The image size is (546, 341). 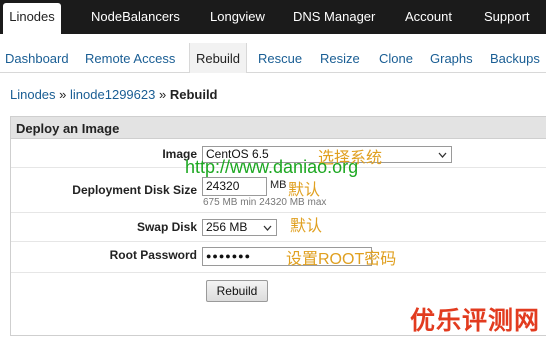 What do you see at coordinates (474, 321) in the screenshot?
I see `watermark: 优乐评测网` at bounding box center [474, 321].